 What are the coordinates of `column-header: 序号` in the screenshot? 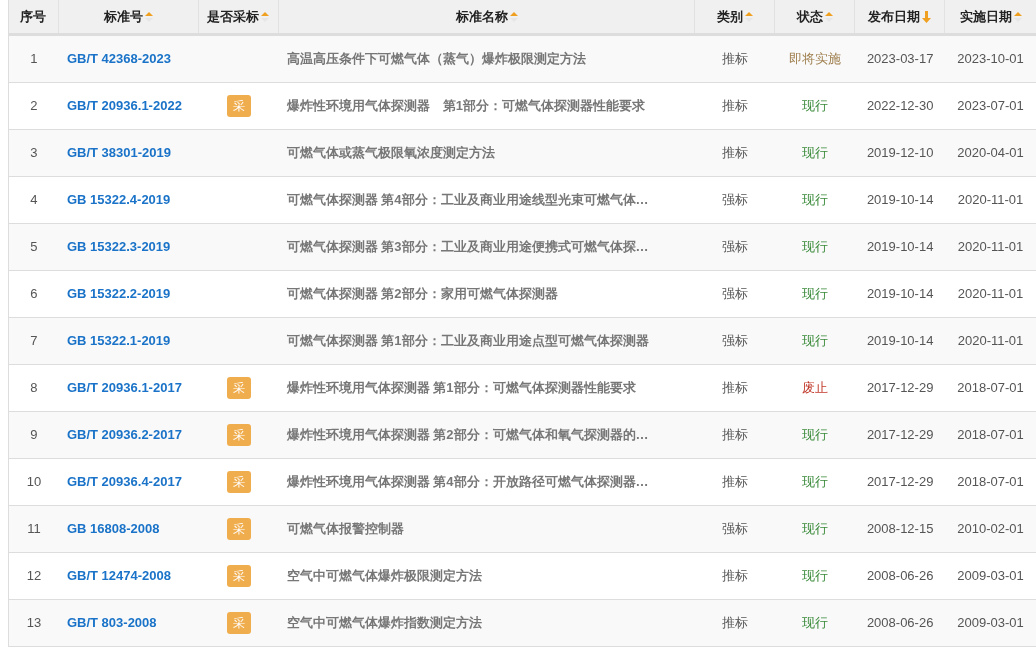 It's located at (33, 16).